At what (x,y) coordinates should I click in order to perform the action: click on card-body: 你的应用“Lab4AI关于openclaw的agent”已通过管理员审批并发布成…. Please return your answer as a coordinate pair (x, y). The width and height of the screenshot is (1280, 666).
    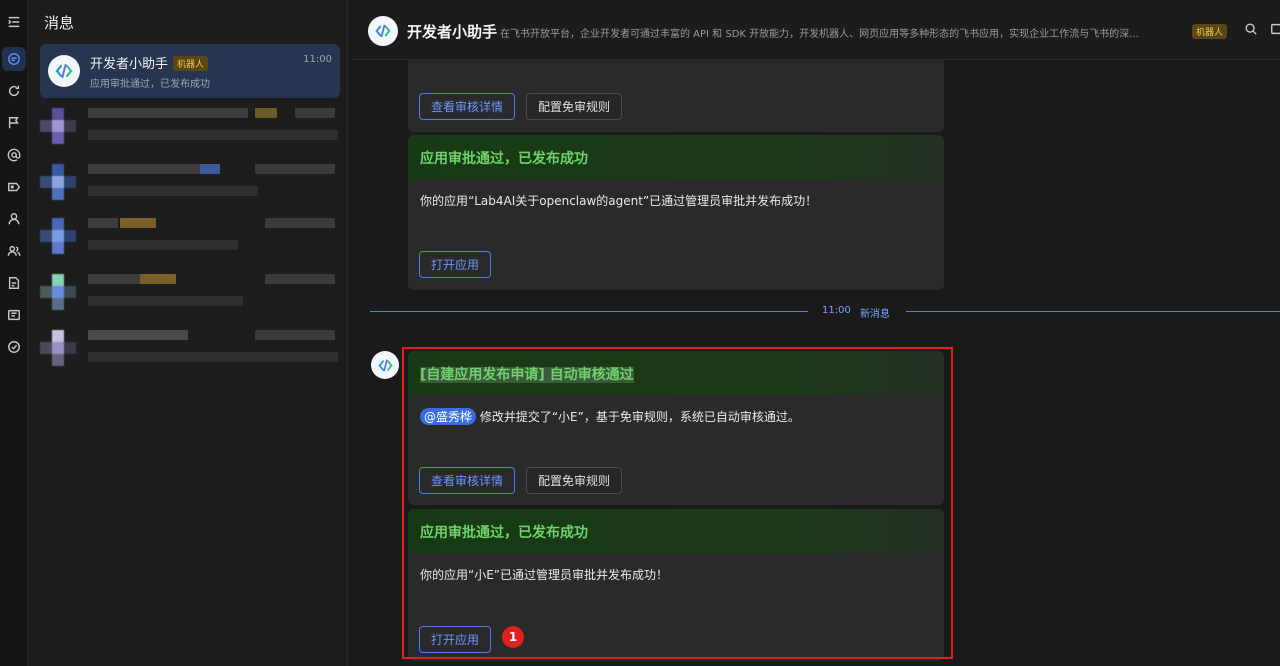
    Looking at the image, I should click on (676, 234).